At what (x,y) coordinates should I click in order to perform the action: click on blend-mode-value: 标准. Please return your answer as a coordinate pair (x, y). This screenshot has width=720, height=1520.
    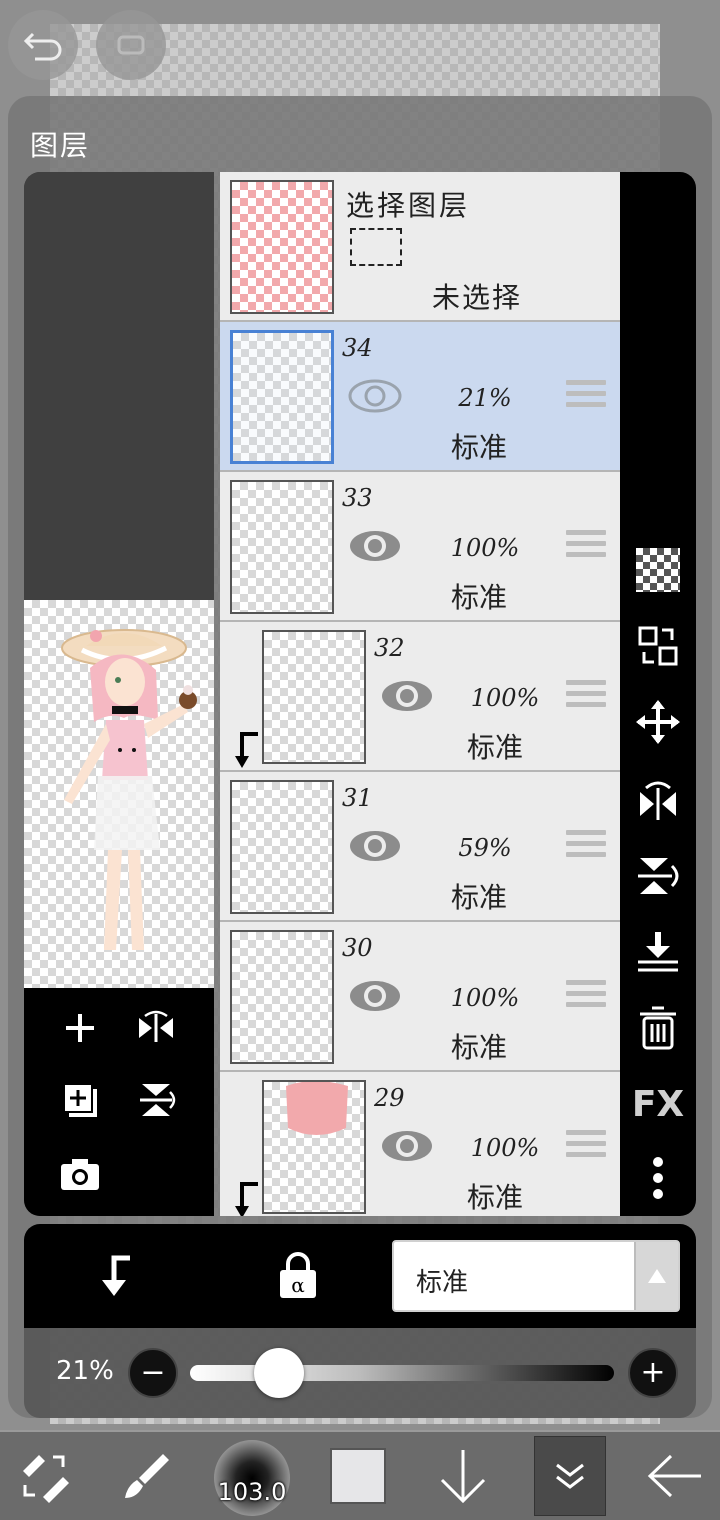
    Looking at the image, I should click on (442, 1283).